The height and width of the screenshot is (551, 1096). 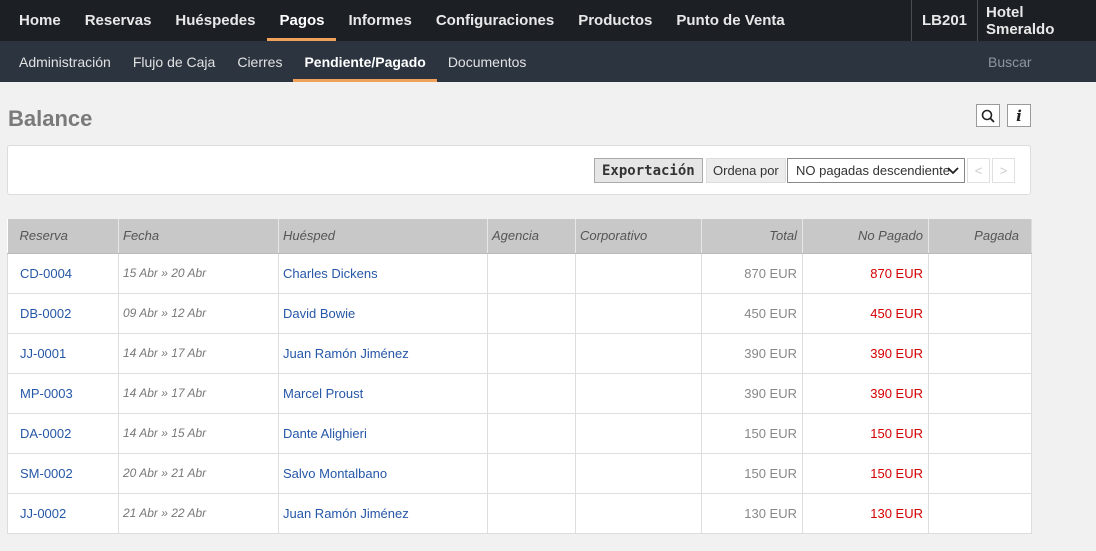 I want to click on cell-huesped: David Bowie, so click(x=383, y=313).